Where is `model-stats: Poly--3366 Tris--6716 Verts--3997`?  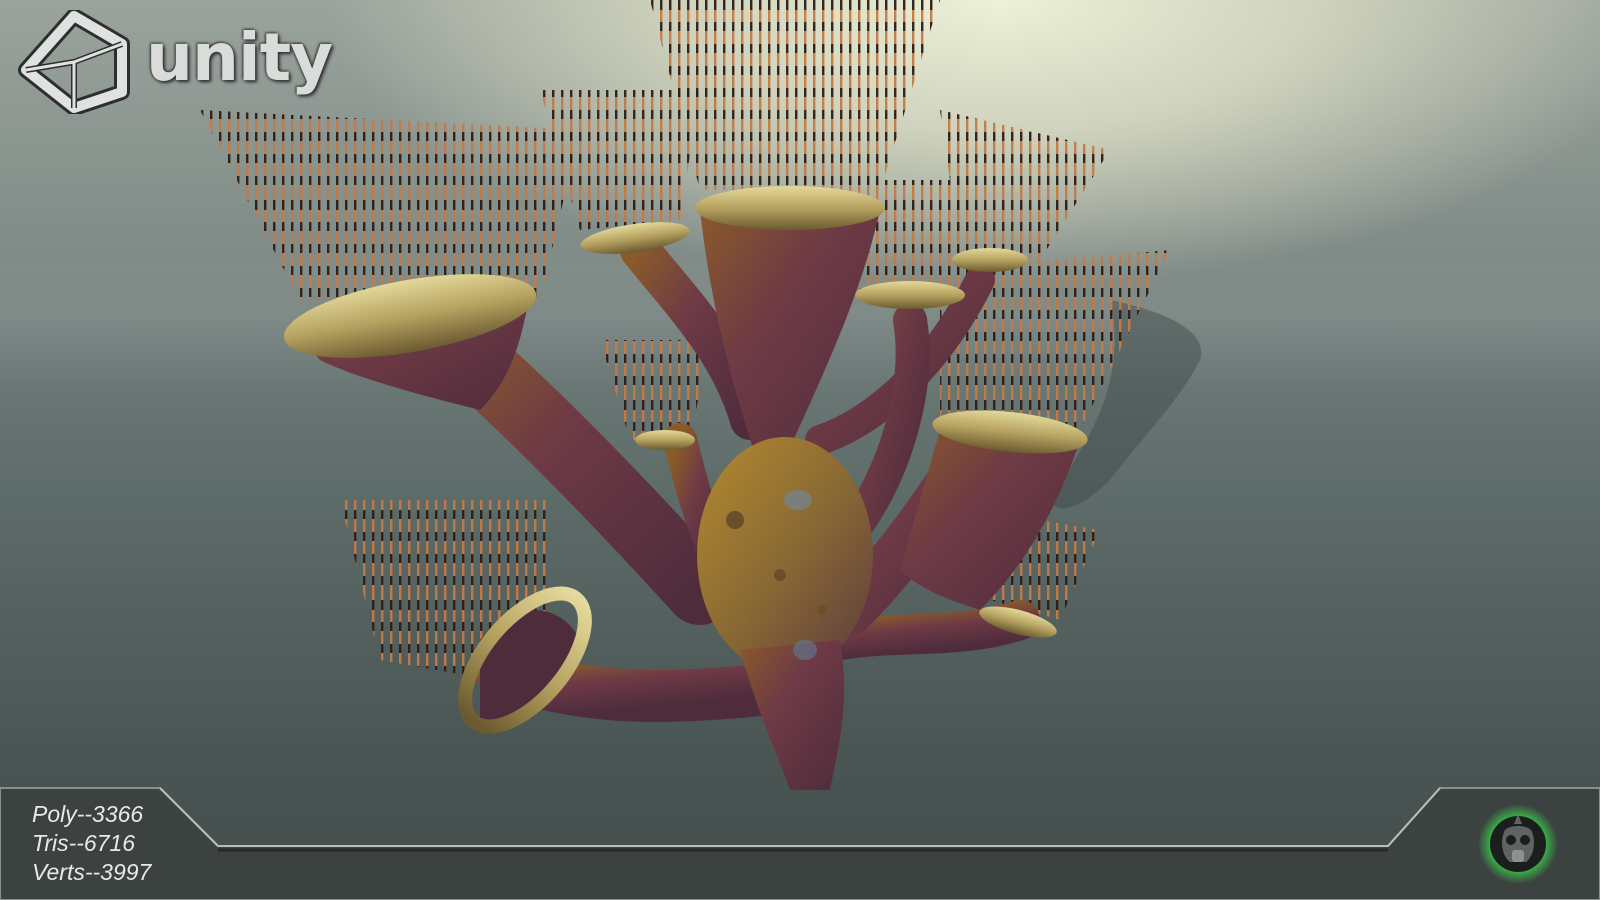 model-stats: Poly--3366 Tris--6716 Verts--3997 is located at coordinates (91, 843).